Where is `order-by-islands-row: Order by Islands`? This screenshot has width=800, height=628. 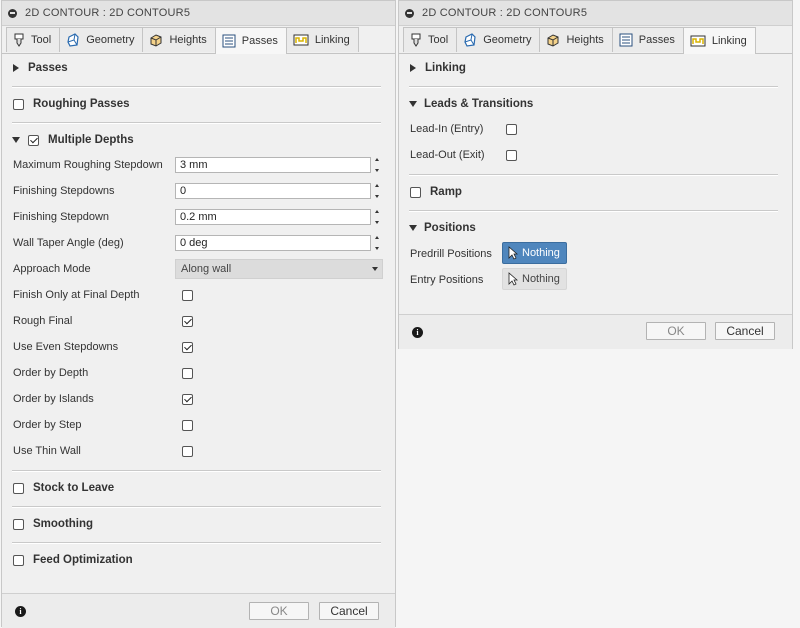
order-by-islands-row: Order by Islands is located at coordinates (197, 399).